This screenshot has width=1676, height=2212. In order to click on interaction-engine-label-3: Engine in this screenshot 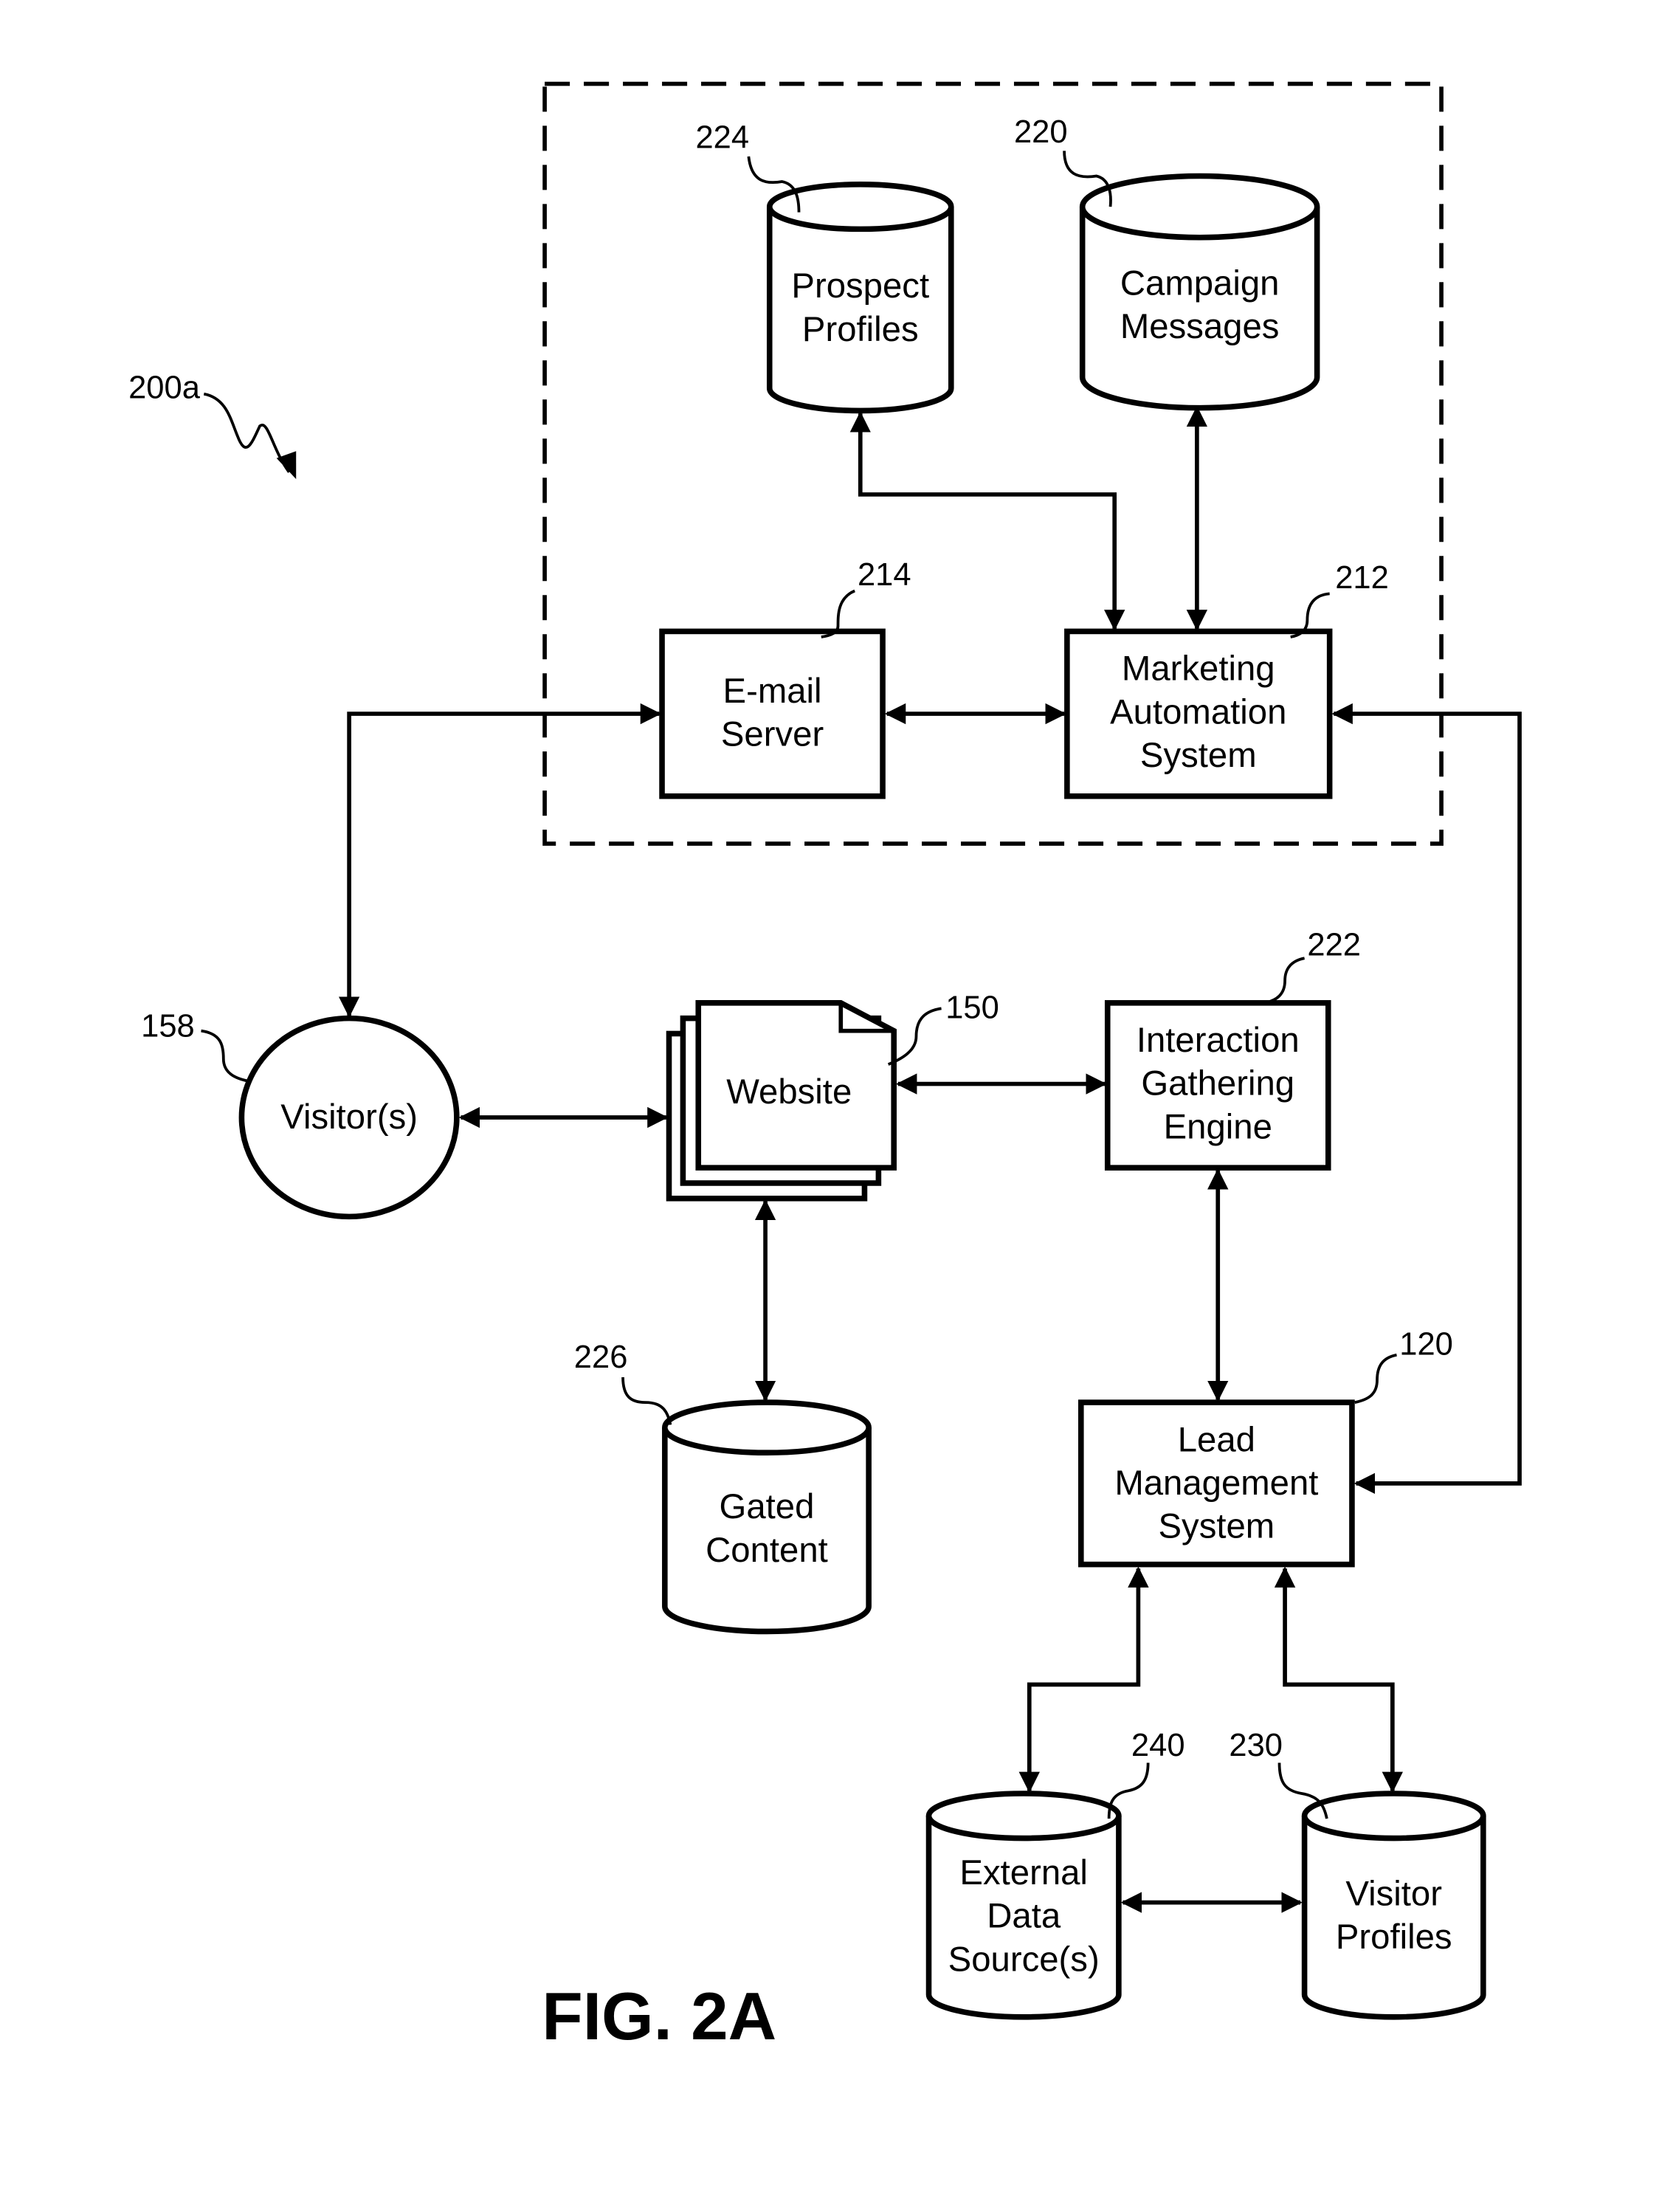, I will do `click(1218, 1126)`.